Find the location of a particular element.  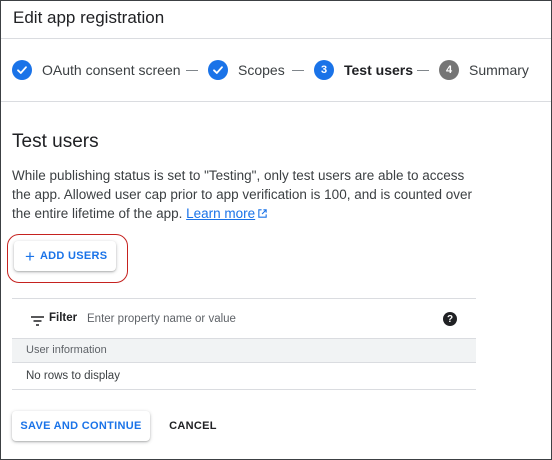

column-header-label: User information is located at coordinates (66, 350).